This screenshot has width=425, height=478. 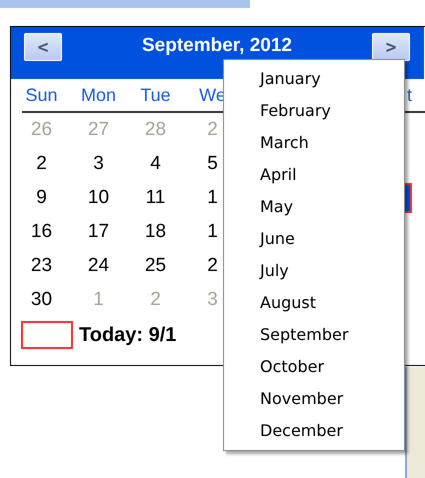 I want to click on month-menu-item: May, so click(x=314, y=207).